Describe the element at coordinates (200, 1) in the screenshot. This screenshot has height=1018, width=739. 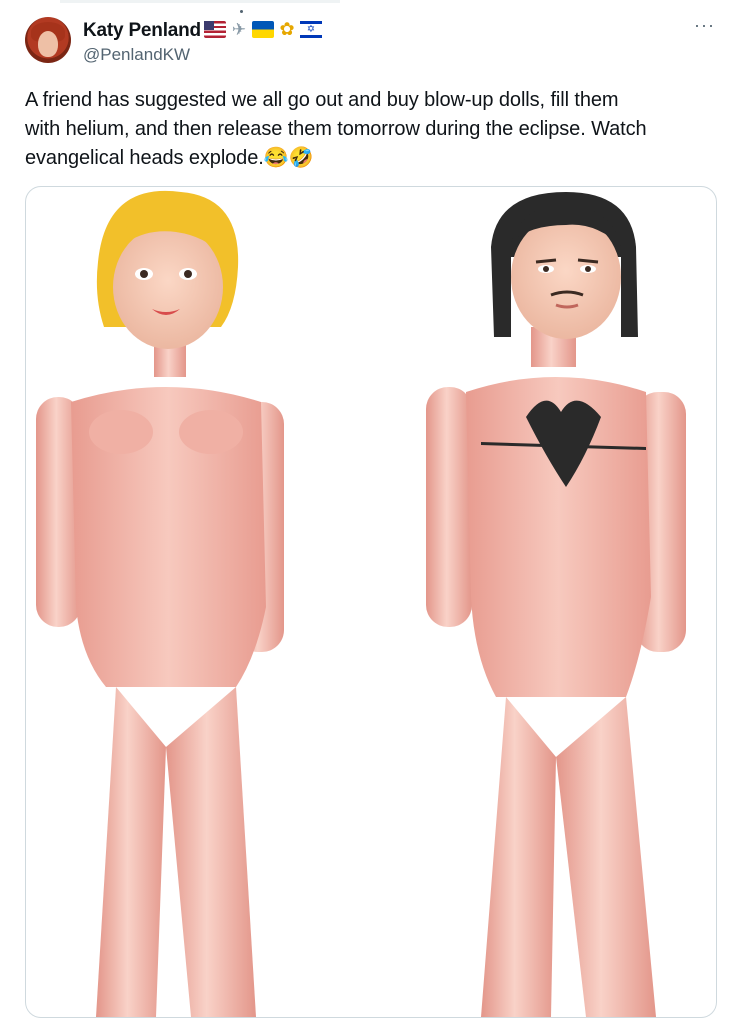
I see `top-divider` at that location.